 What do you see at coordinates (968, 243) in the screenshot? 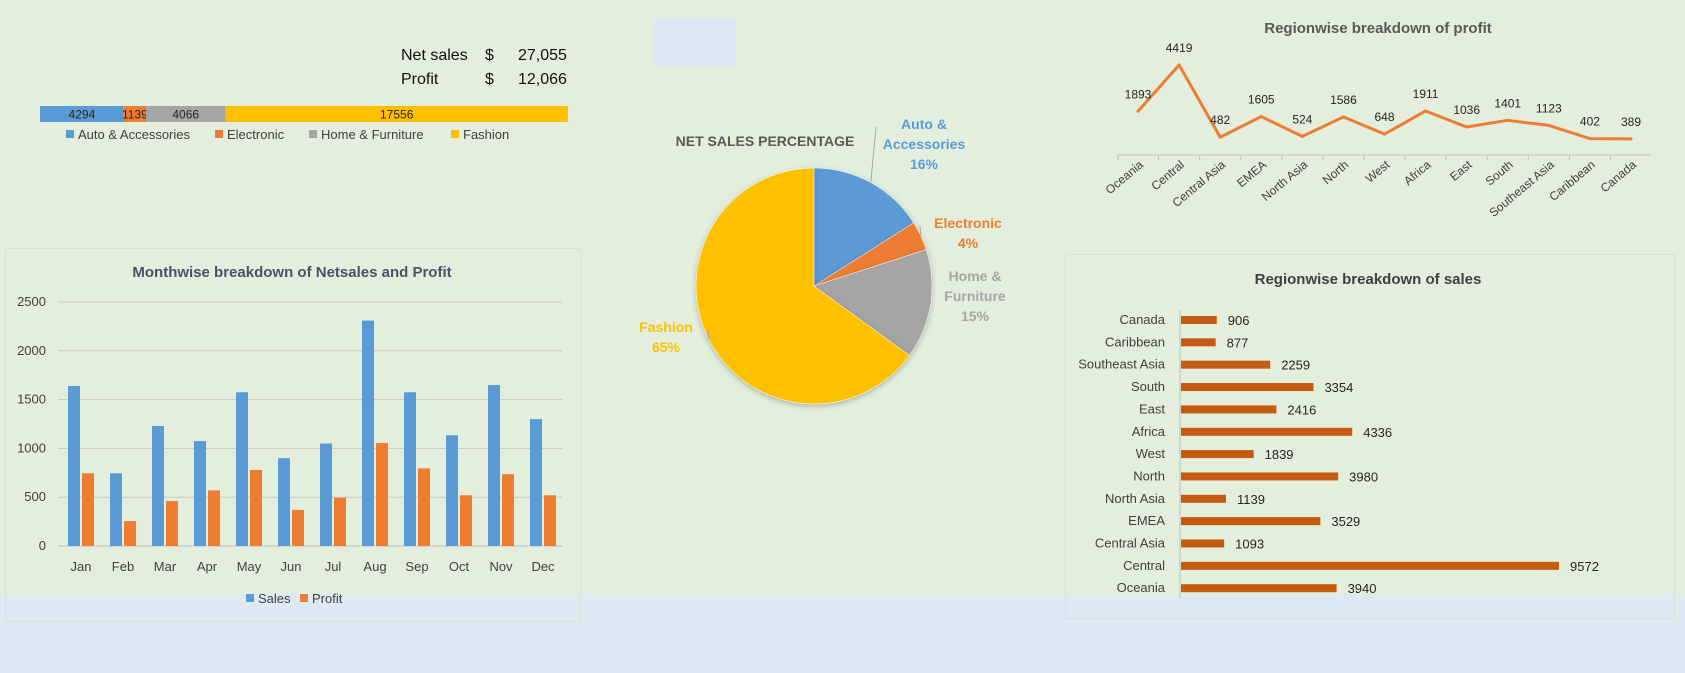
I see `pie-label-line: 4%` at bounding box center [968, 243].